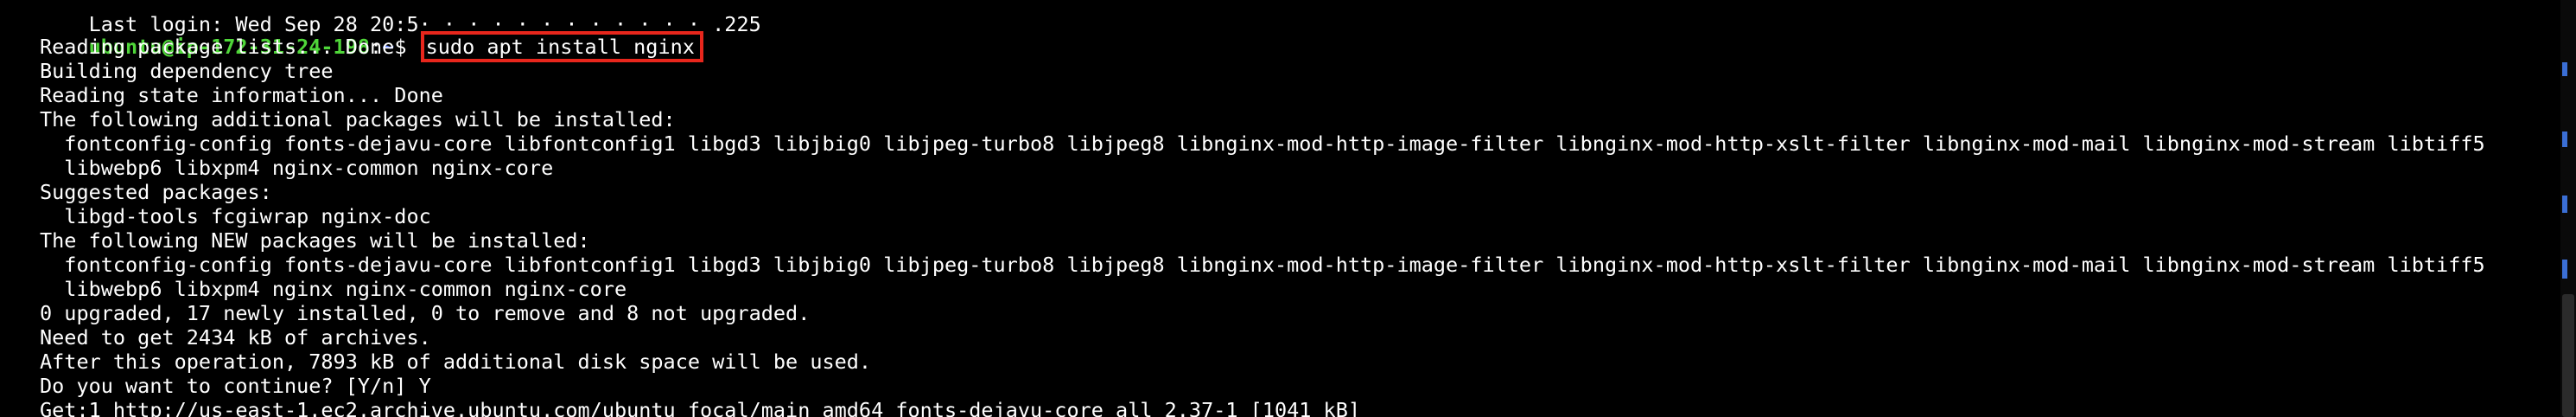 Image resolution: width=2576 pixels, height=417 pixels. What do you see at coordinates (2568, 355) in the screenshot?
I see `scrollbar-thumb` at bounding box center [2568, 355].